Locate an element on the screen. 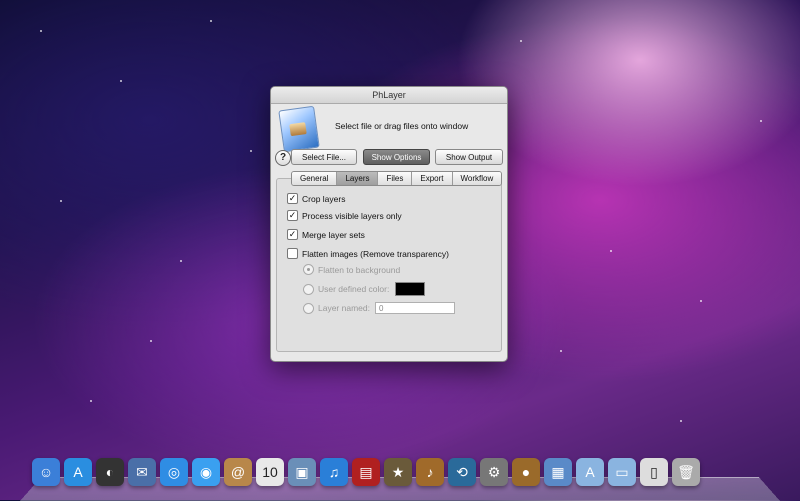 This screenshot has height=501, width=800. layer-named-option: Layer named: 0 is located at coordinates (379, 308).